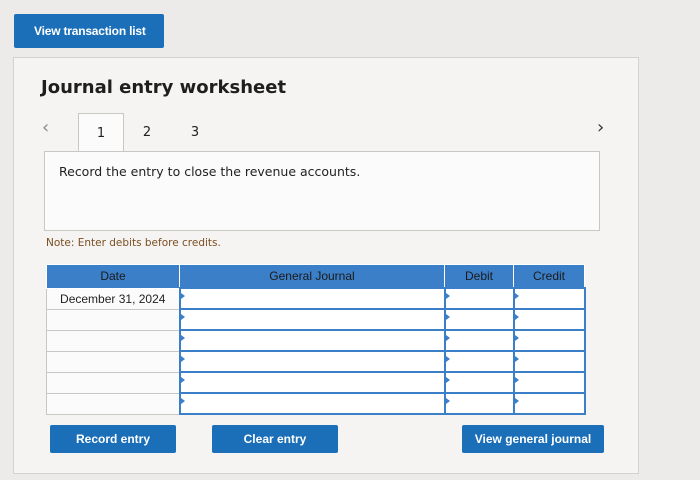  What do you see at coordinates (275, 439) in the screenshot?
I see `clear-entry-button: Clear entry` at bounding box center [275, 439].